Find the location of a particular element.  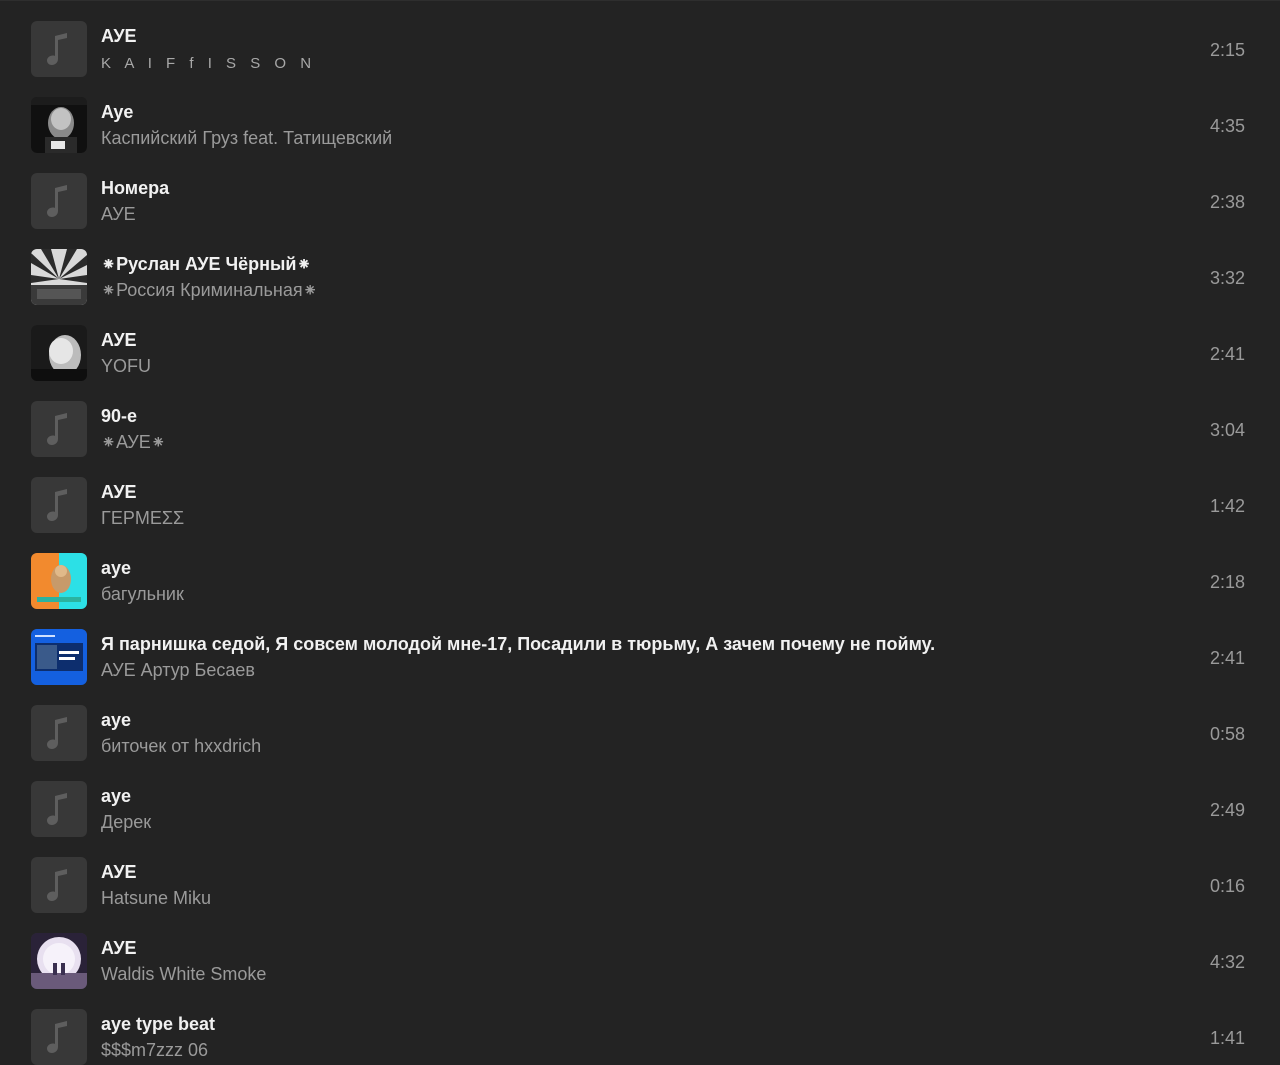

track-duration: 2:18 is located at coordinates (1227, 582).